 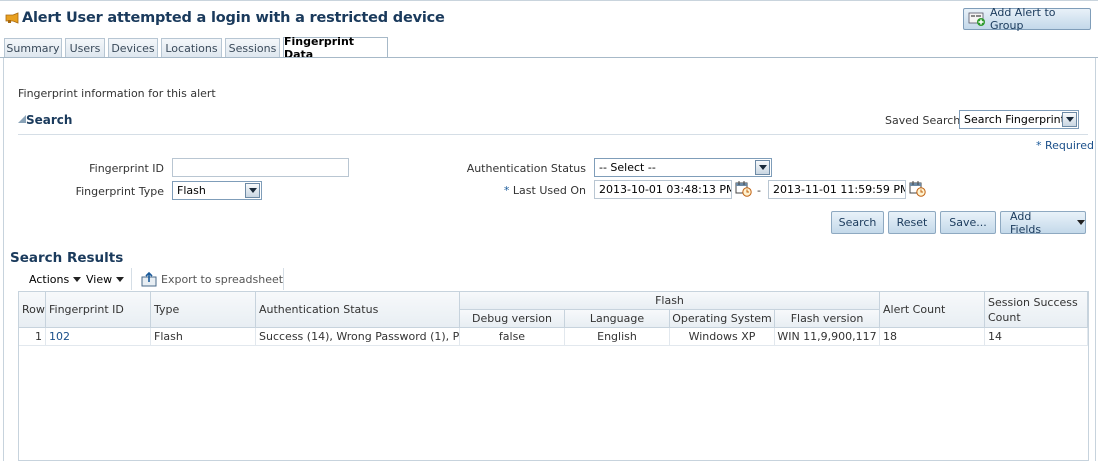 What do you see at coordinates (358, 337) in the screenshot?
I see `table-cell-auth-status: Success (14), Wrong Password (1), Pendin` at bounding box center [358, 337].